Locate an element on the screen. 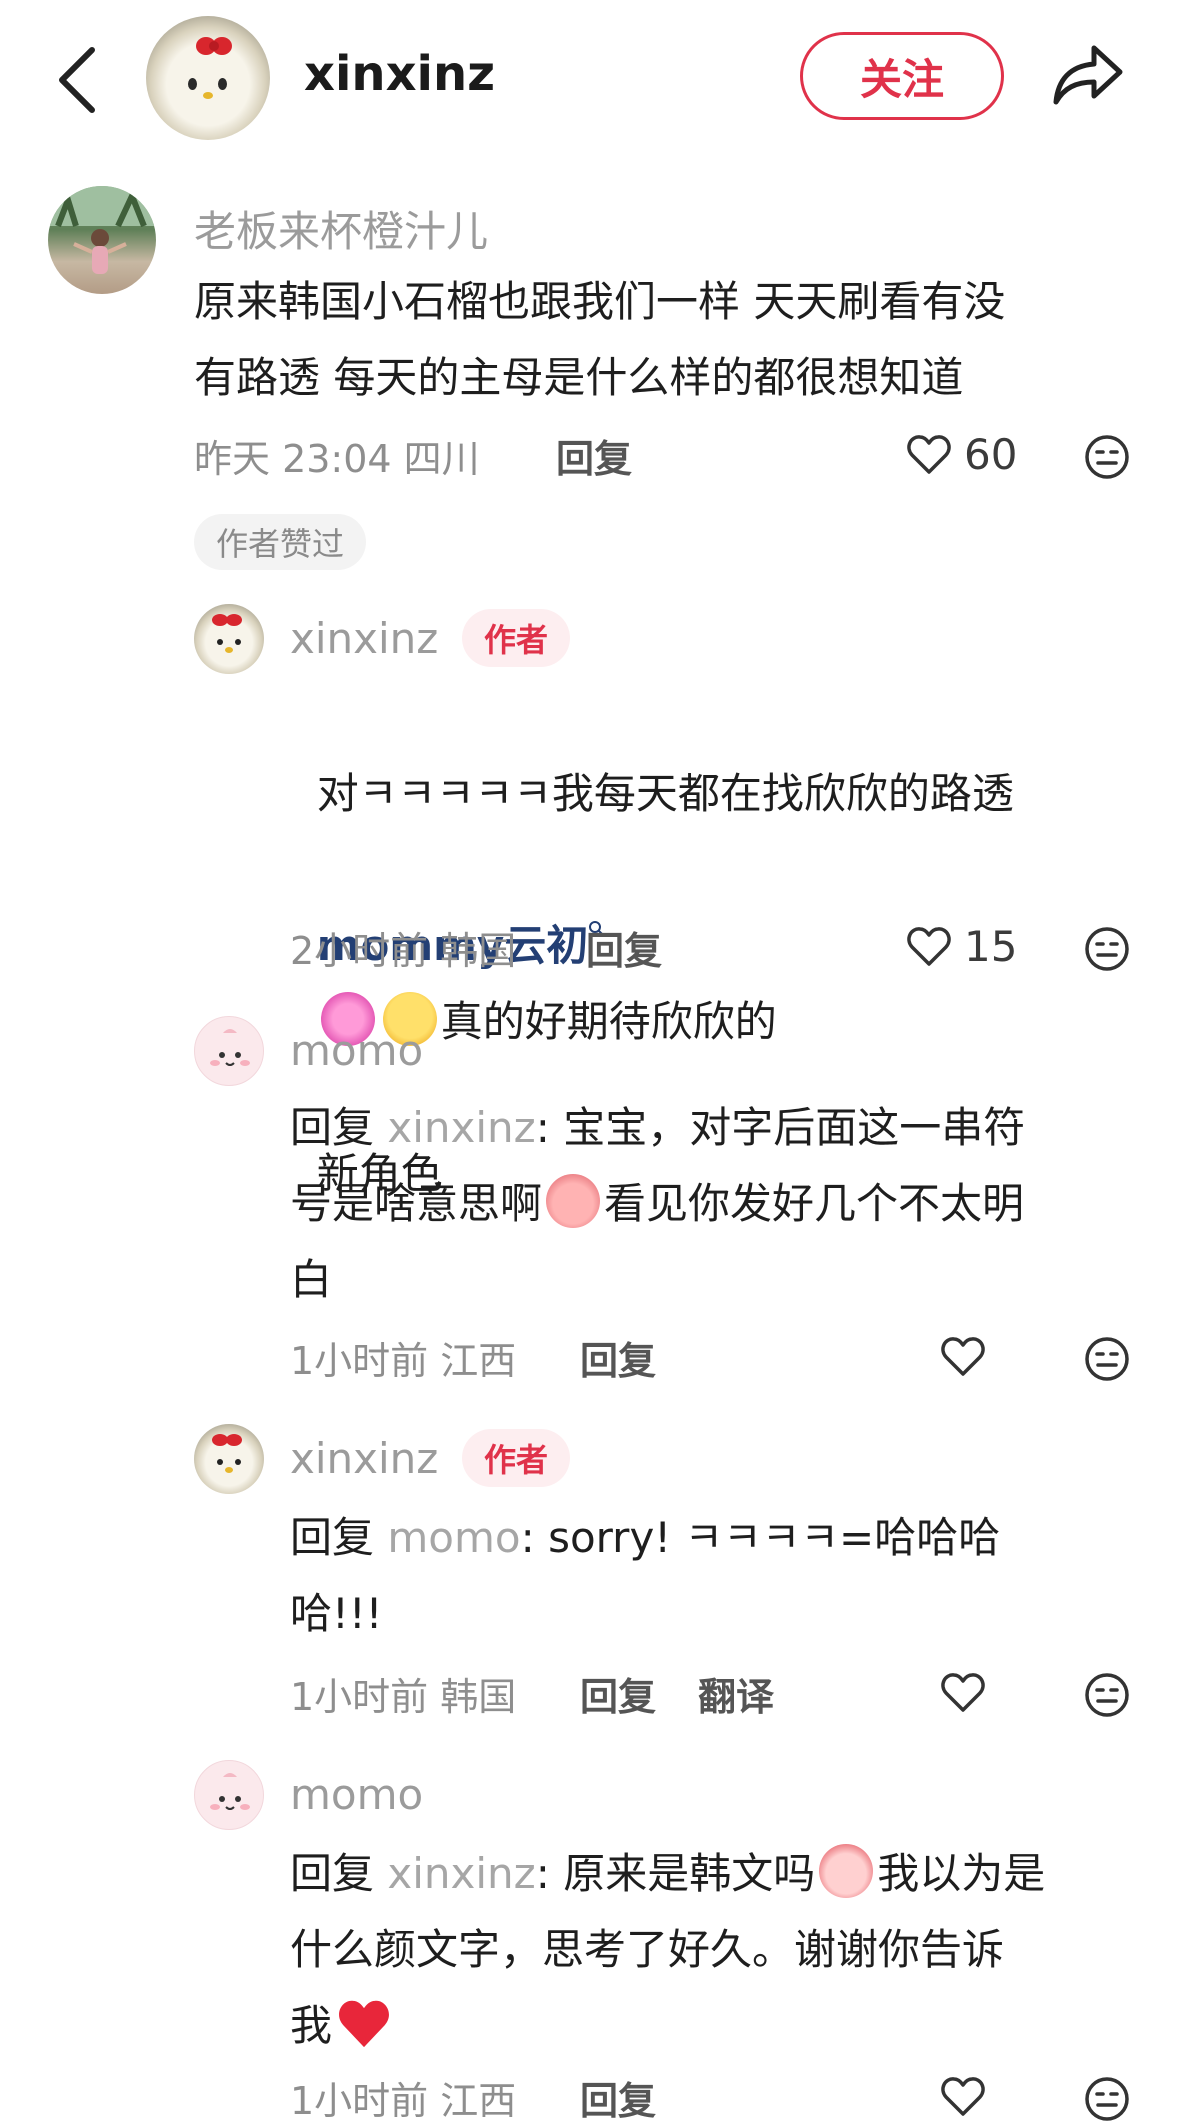 The height and width of the screenshot is (2125, 1179). reply-text: 回复 momo: sorry! ㅋㅋㅋㅋ=哈哈哈 哈!!! is located at coordinates (645, 1575).